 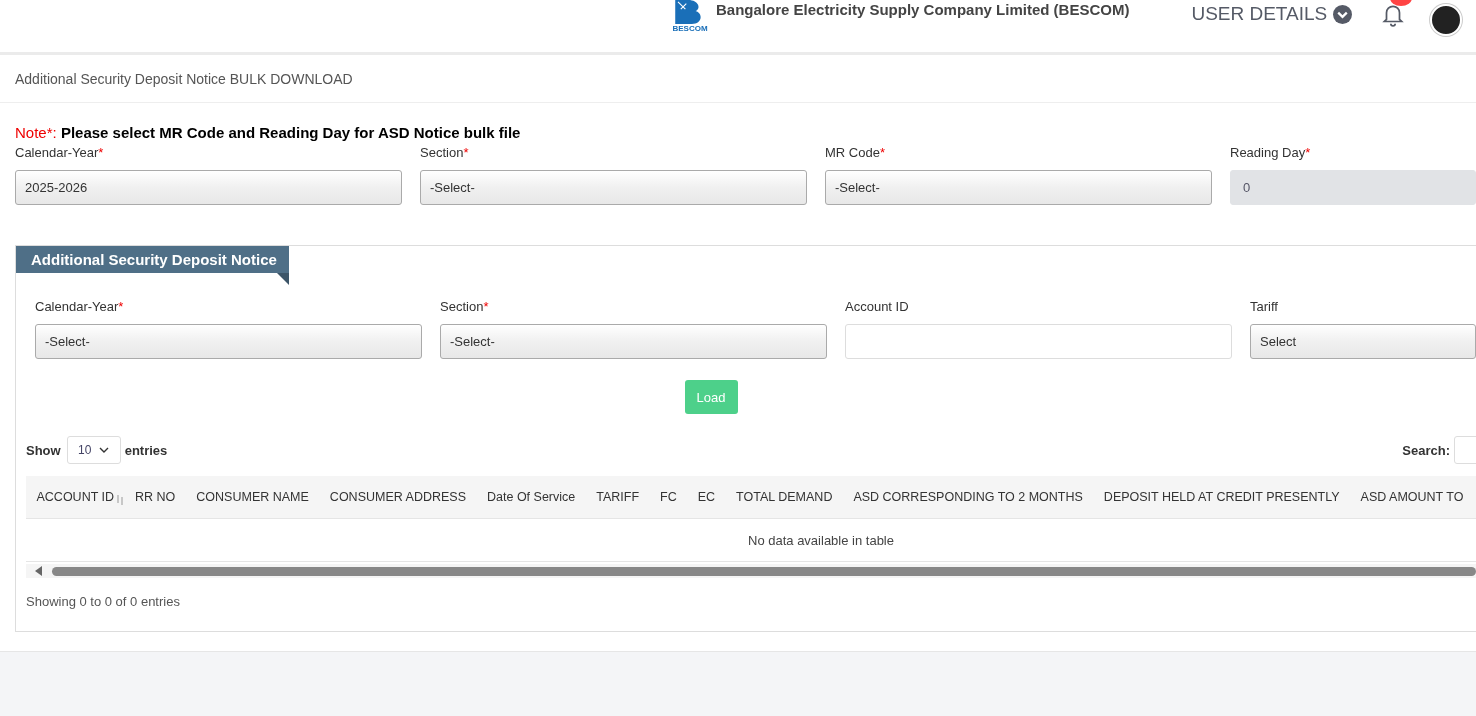 What do you see at coordinates (877, 307) in the screenshot?
I see `field-label: Account ID` at bounding box center [877, 307].